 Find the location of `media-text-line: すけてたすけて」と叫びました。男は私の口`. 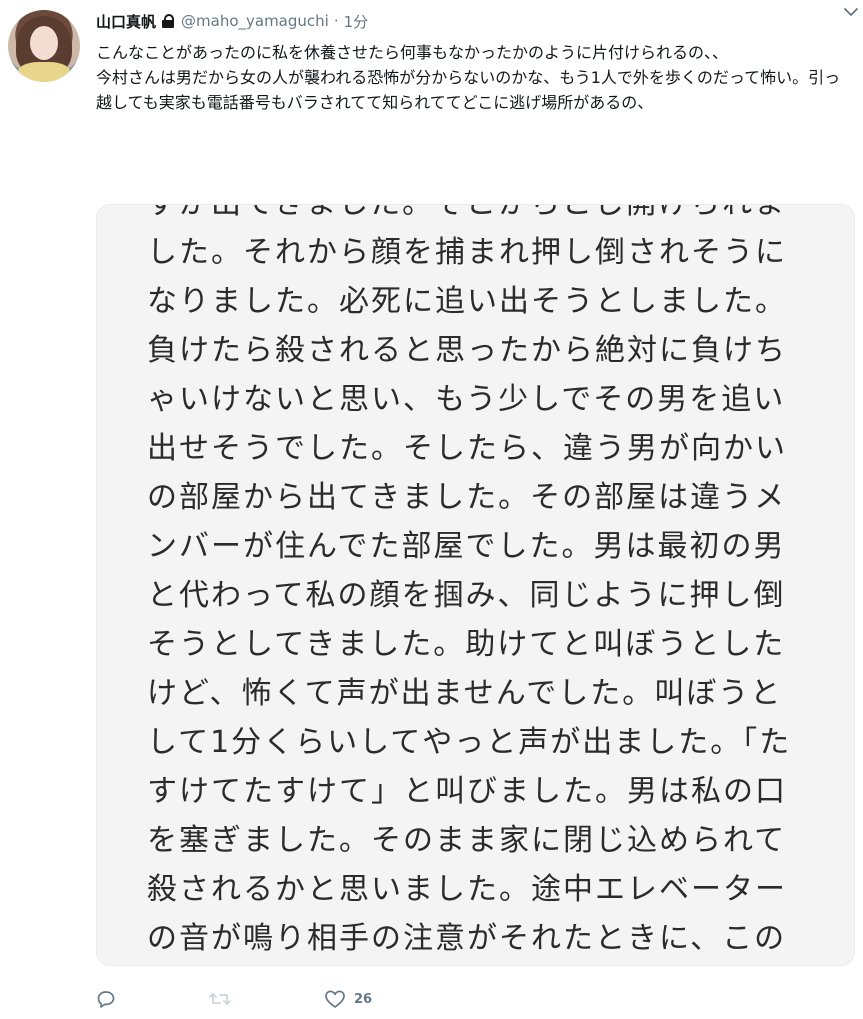

media-text-line: すけてたすけて」と叫びました。男は私の口 is located at coordinates (467, 791).